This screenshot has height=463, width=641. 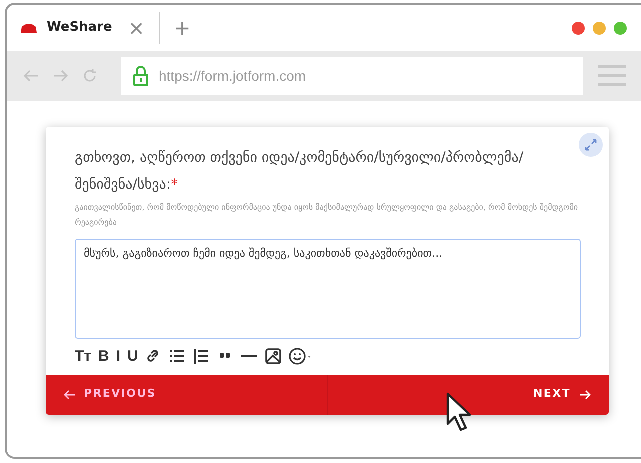 What do you see at coordinates (201, 356) in the screenshot?
I see `numbered-list-icon` at bounding box center [201, 356].